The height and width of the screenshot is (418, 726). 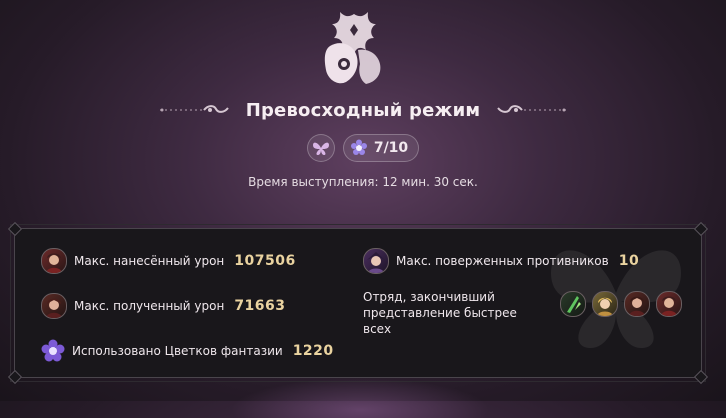 What do you see at coordinates (363, 182) in the screenshot?
I see `performance-time: Время выступления: 12 мин. 30 сек.` at bounding box center [363, 182].